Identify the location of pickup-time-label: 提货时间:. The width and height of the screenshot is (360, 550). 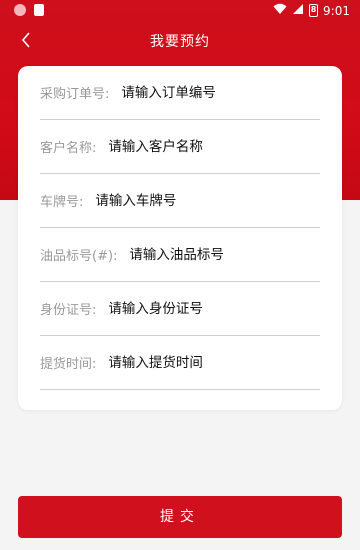
(68, 364).